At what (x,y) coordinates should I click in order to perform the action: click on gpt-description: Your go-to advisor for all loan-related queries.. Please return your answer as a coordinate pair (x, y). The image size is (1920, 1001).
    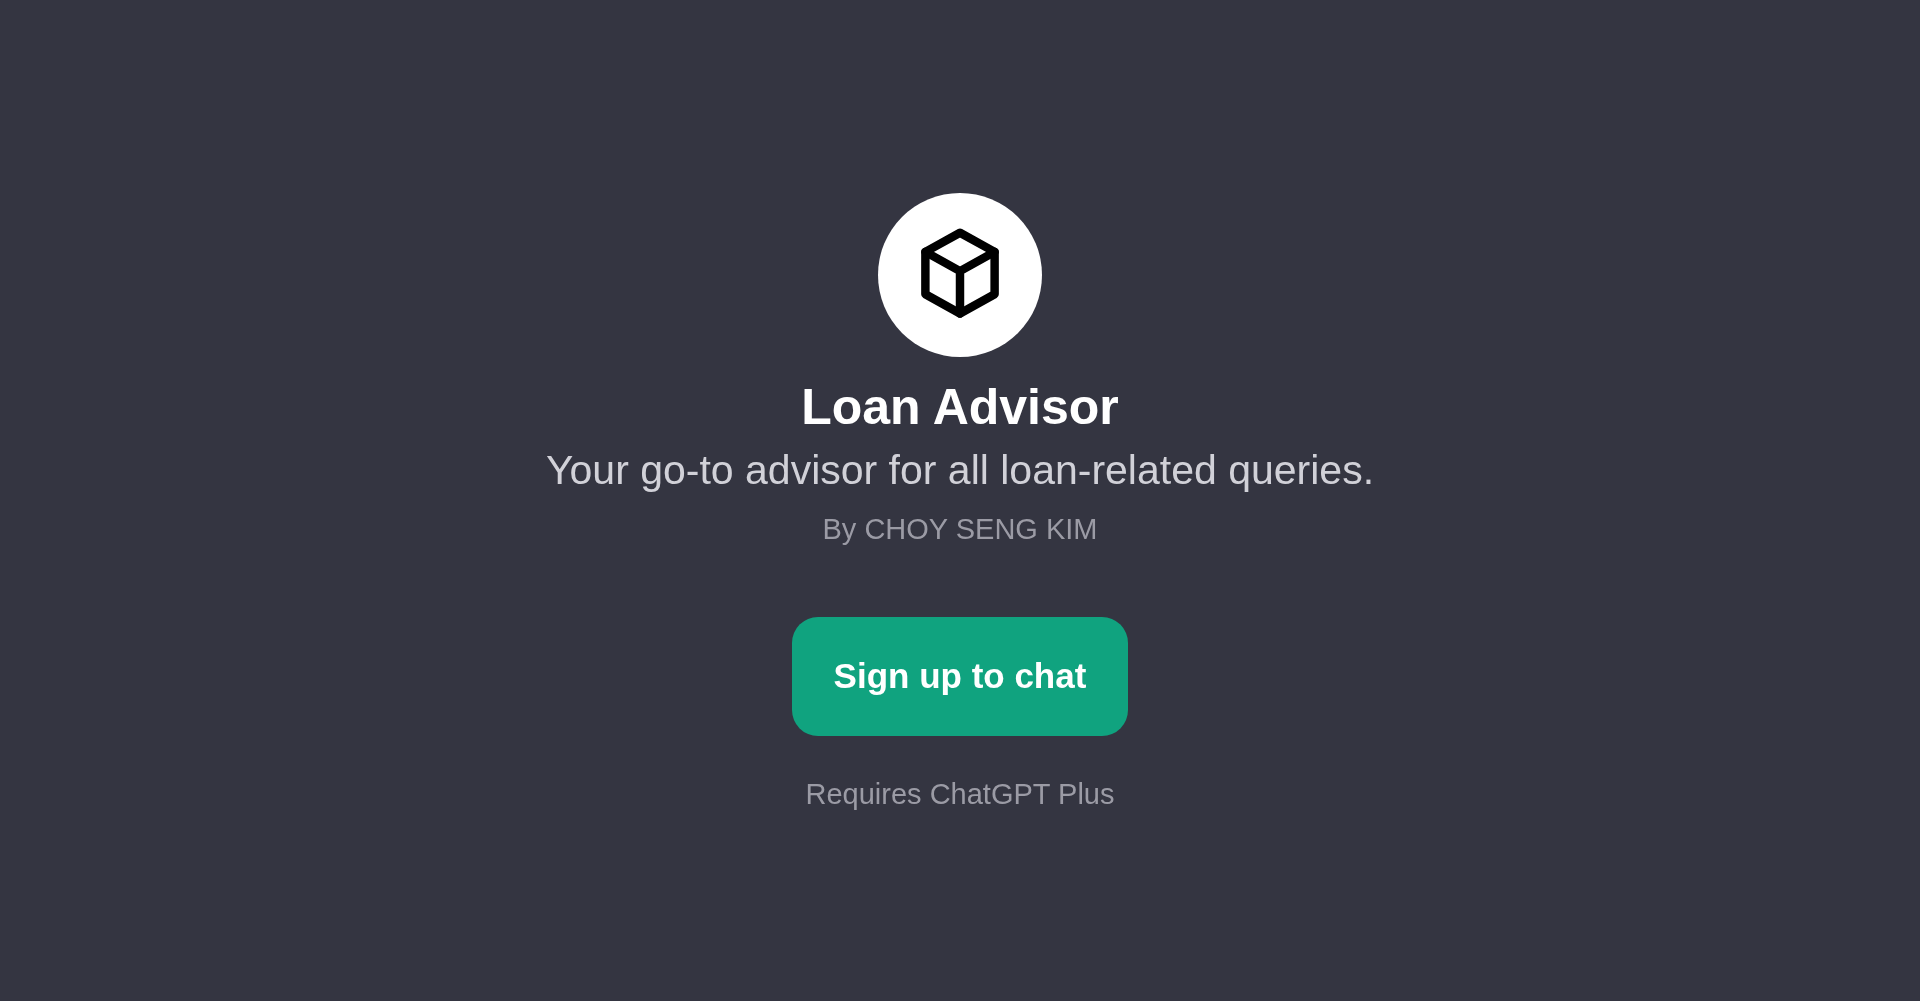
    Looking at the image, I should click on (960, 470).